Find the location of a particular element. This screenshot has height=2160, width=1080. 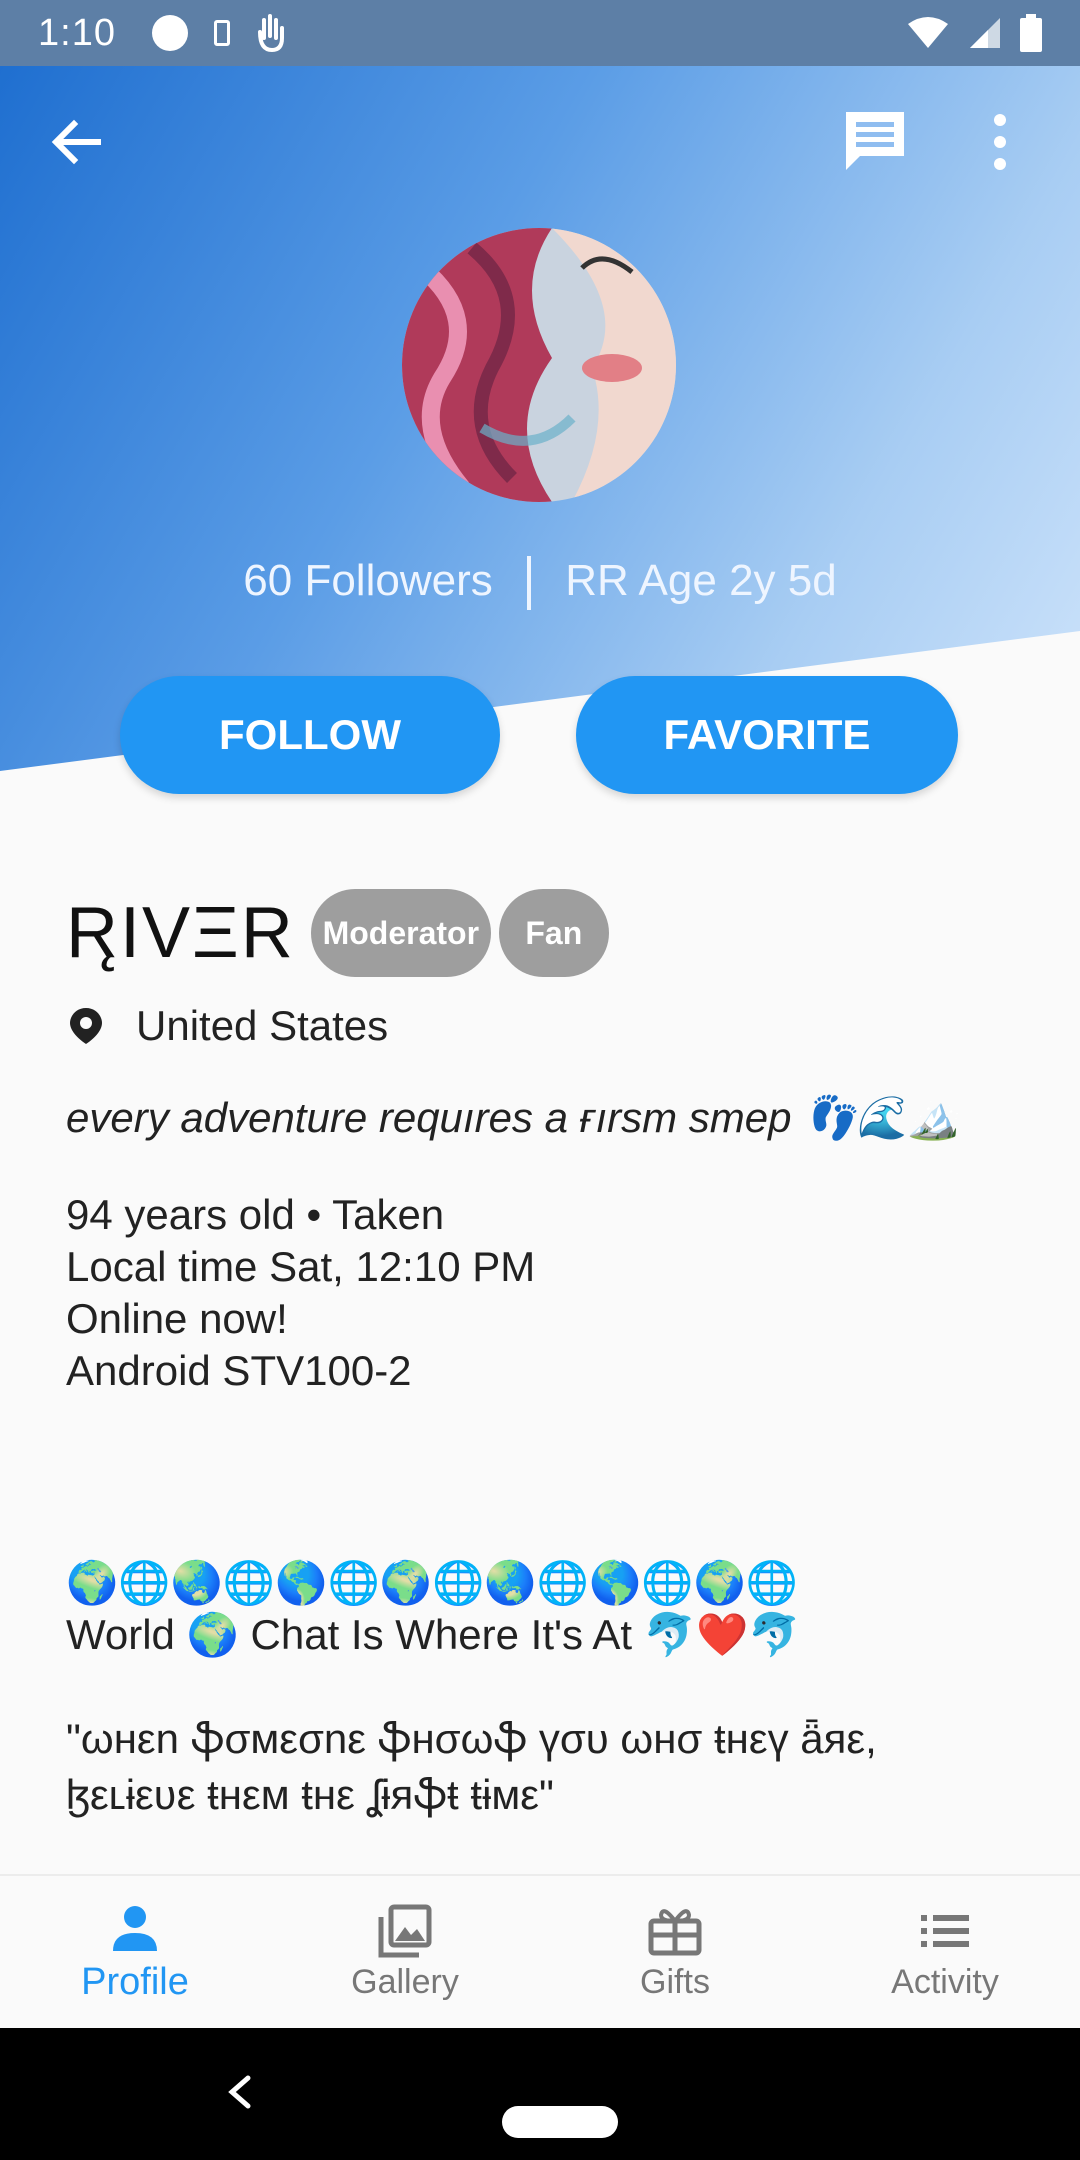

more-vertical-icon is located at coordinates (1000, 142).